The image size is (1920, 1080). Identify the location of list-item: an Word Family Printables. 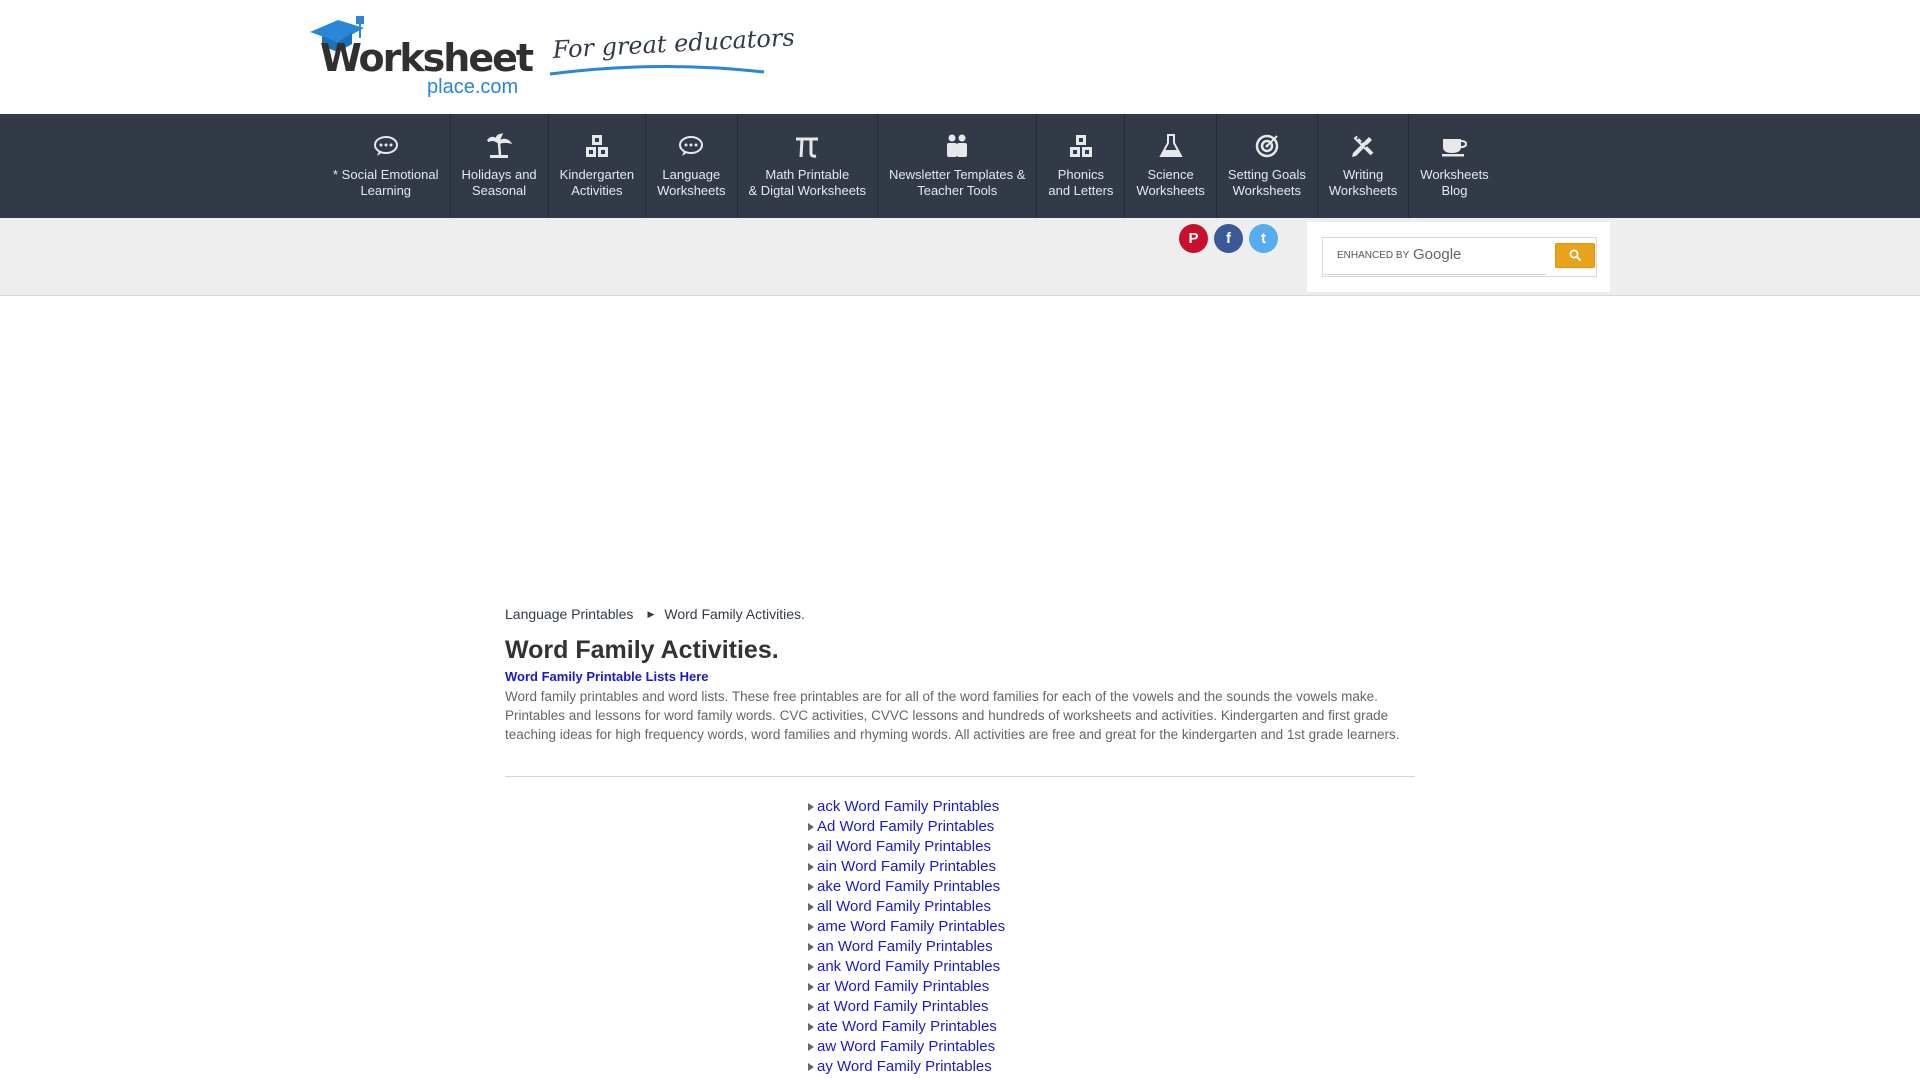
(906, 946).